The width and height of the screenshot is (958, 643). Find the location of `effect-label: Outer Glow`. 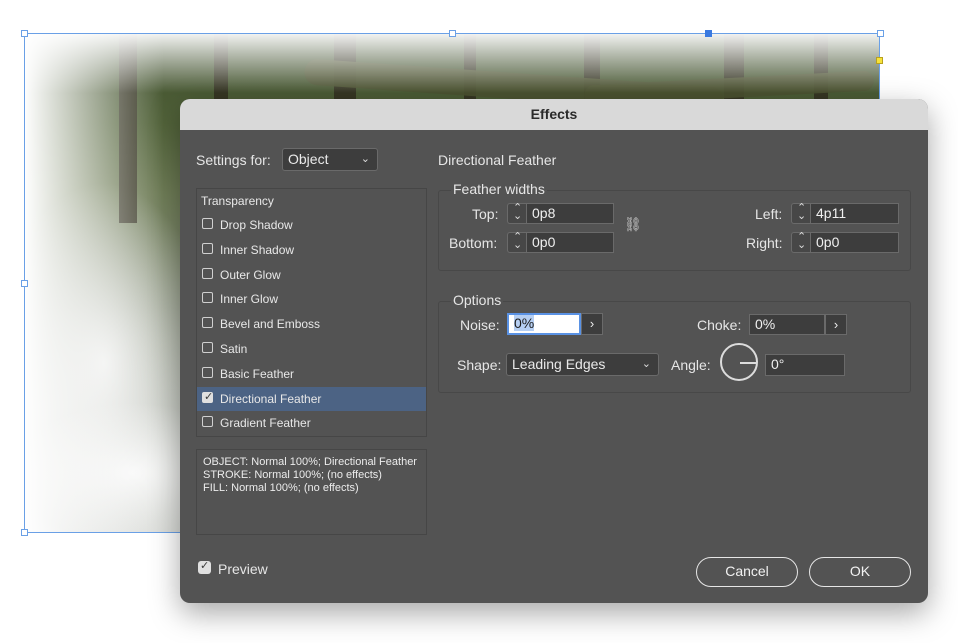

effect-label: Outer Glow is located at coordinates (250, 274).